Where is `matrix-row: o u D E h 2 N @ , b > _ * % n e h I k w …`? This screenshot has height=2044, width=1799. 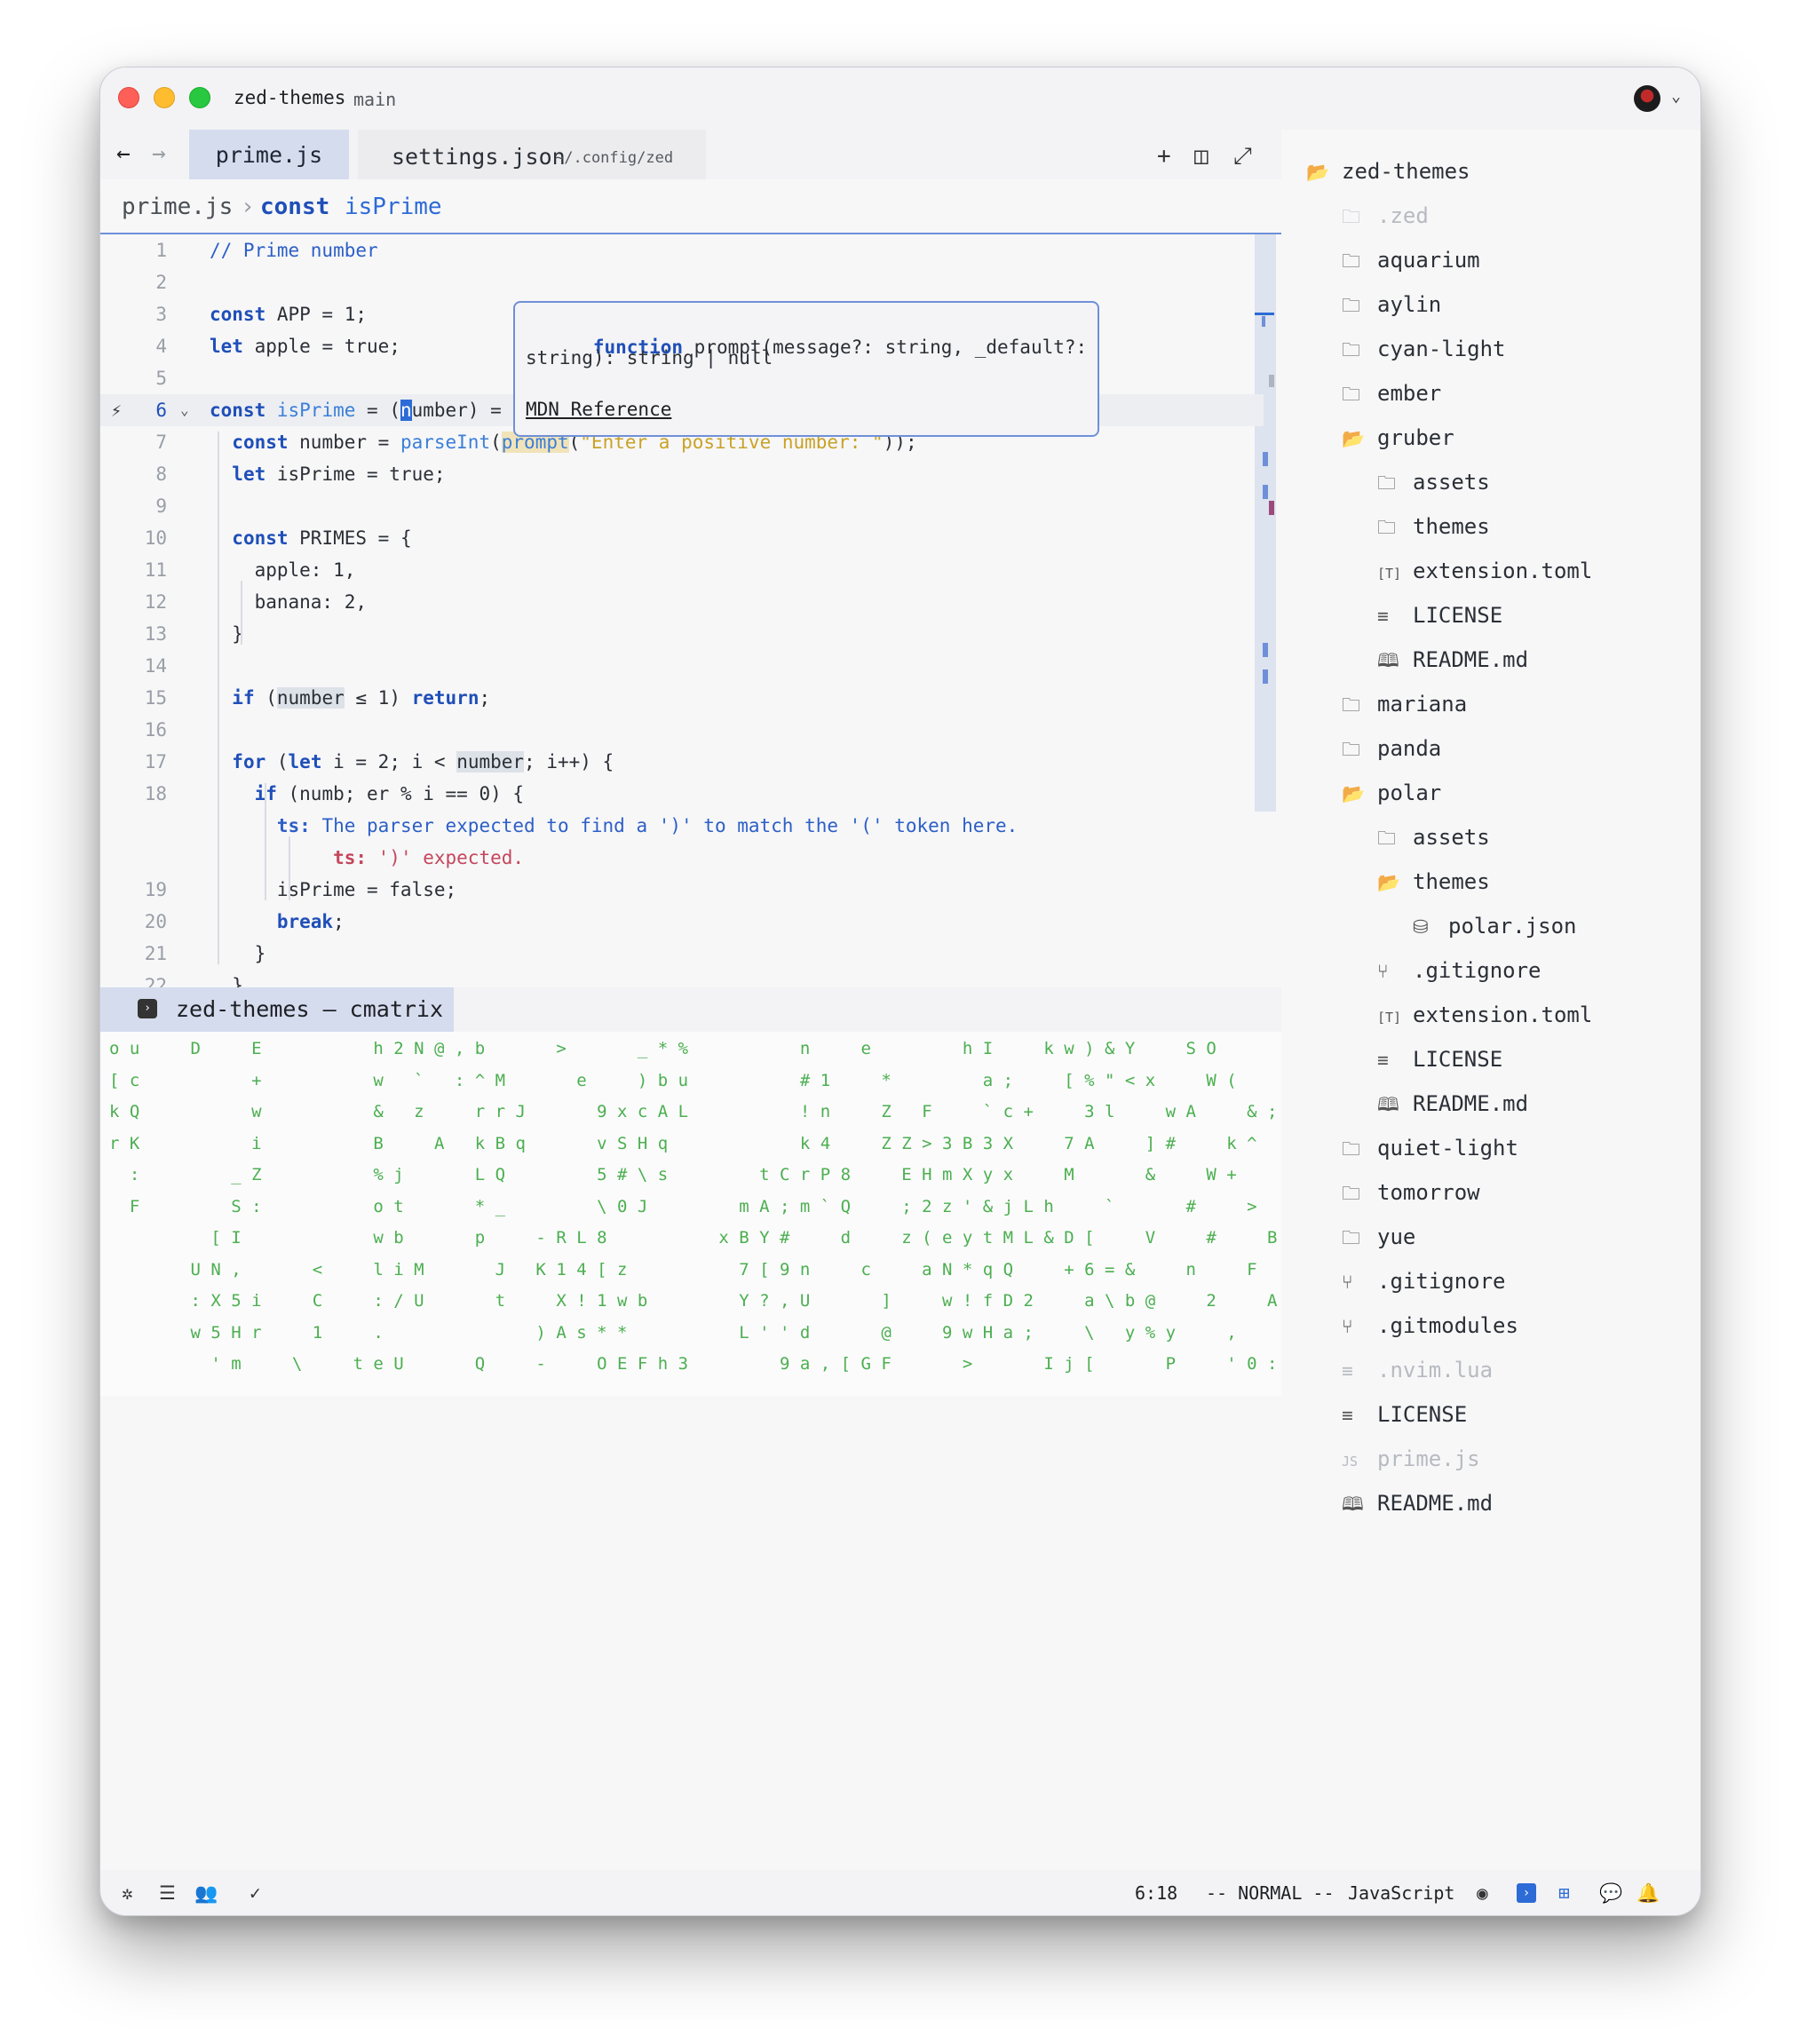
matrix-row: o u D E h 2 N @ , b > _ * % n e h I k w … is located at coordinates (695, 1048).